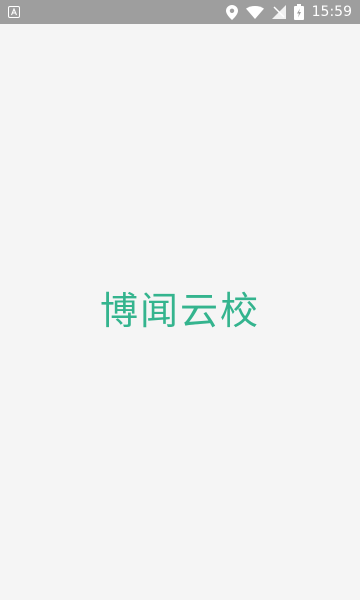 The image size is (360, 600). I want to click on wifi-icon, so click(254, 12).